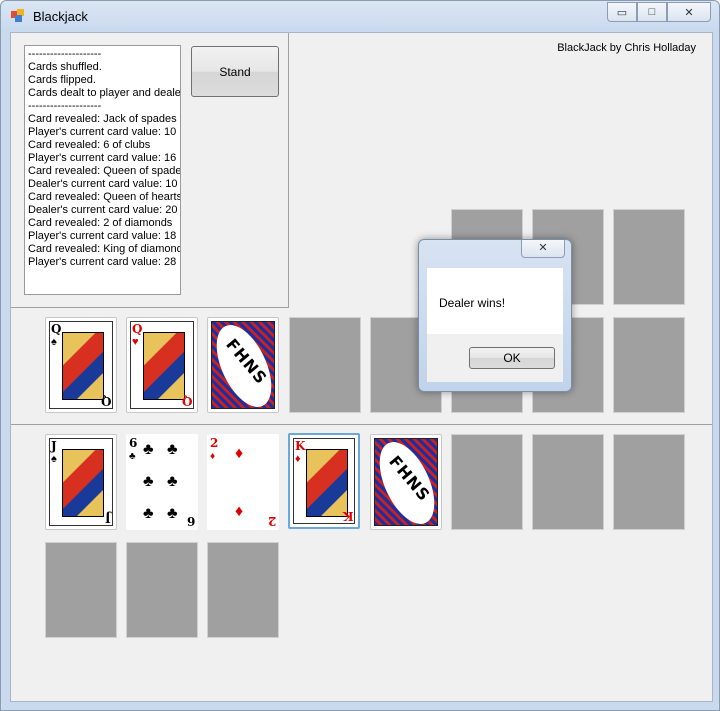 The image size is (720, 711). Describe the element at coordinates (104, 249) in the screenshot. I see `log-line: Card revealed: King of diamonds` at that location.